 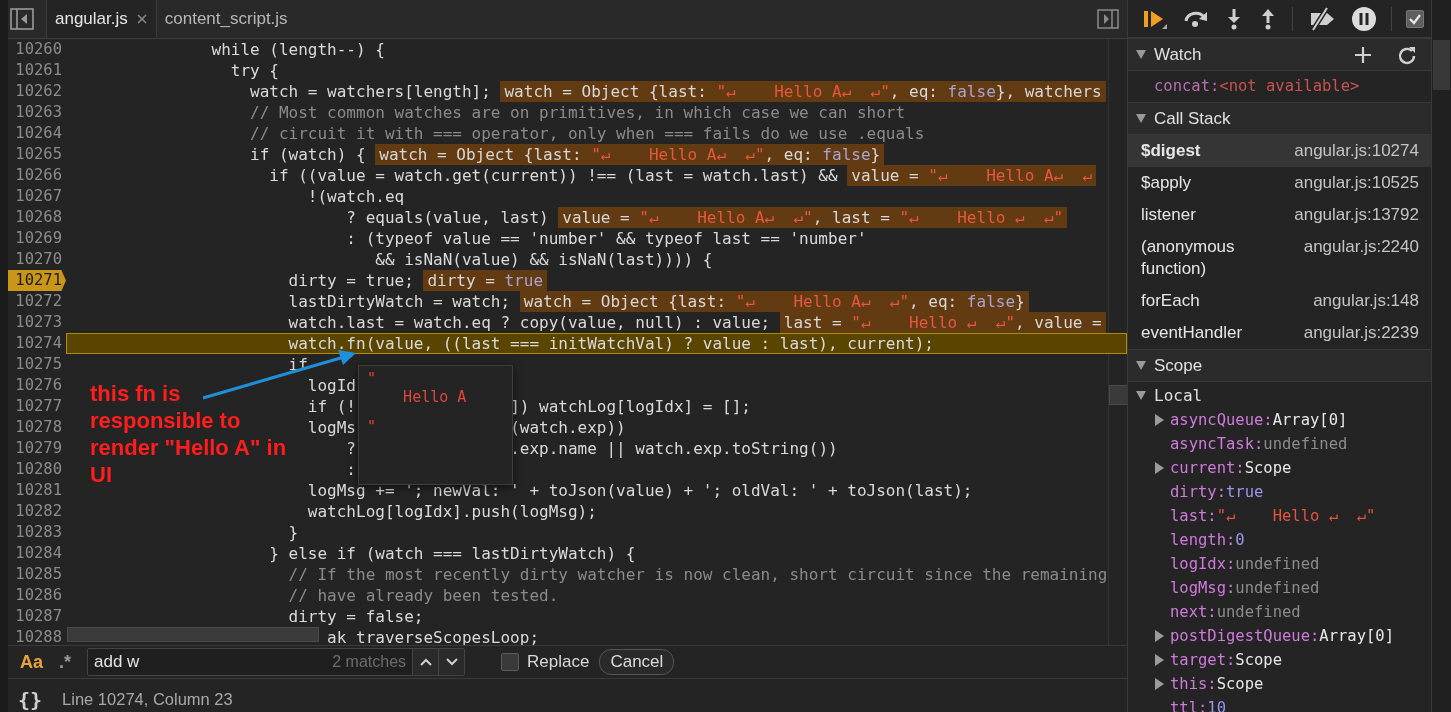 What do you see at coordinates (38, 49) in the screenshot?
I see `line-number: 10260` at bounding box center [38, 49].